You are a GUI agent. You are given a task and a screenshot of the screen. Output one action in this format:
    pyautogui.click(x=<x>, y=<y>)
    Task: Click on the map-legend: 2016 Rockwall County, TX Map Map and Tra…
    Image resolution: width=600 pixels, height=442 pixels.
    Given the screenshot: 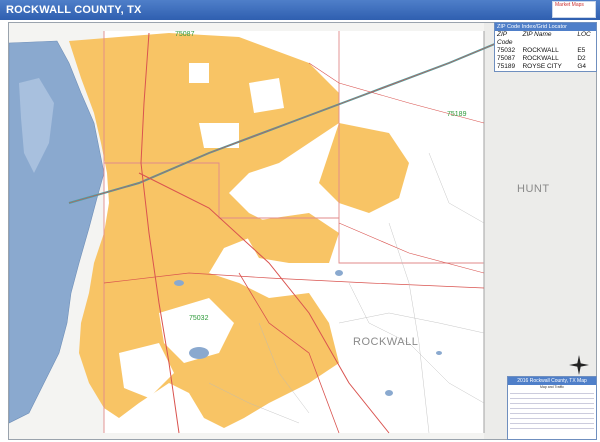 What is the action you would take?
    pyautogui.click(x=552, y=408)
    